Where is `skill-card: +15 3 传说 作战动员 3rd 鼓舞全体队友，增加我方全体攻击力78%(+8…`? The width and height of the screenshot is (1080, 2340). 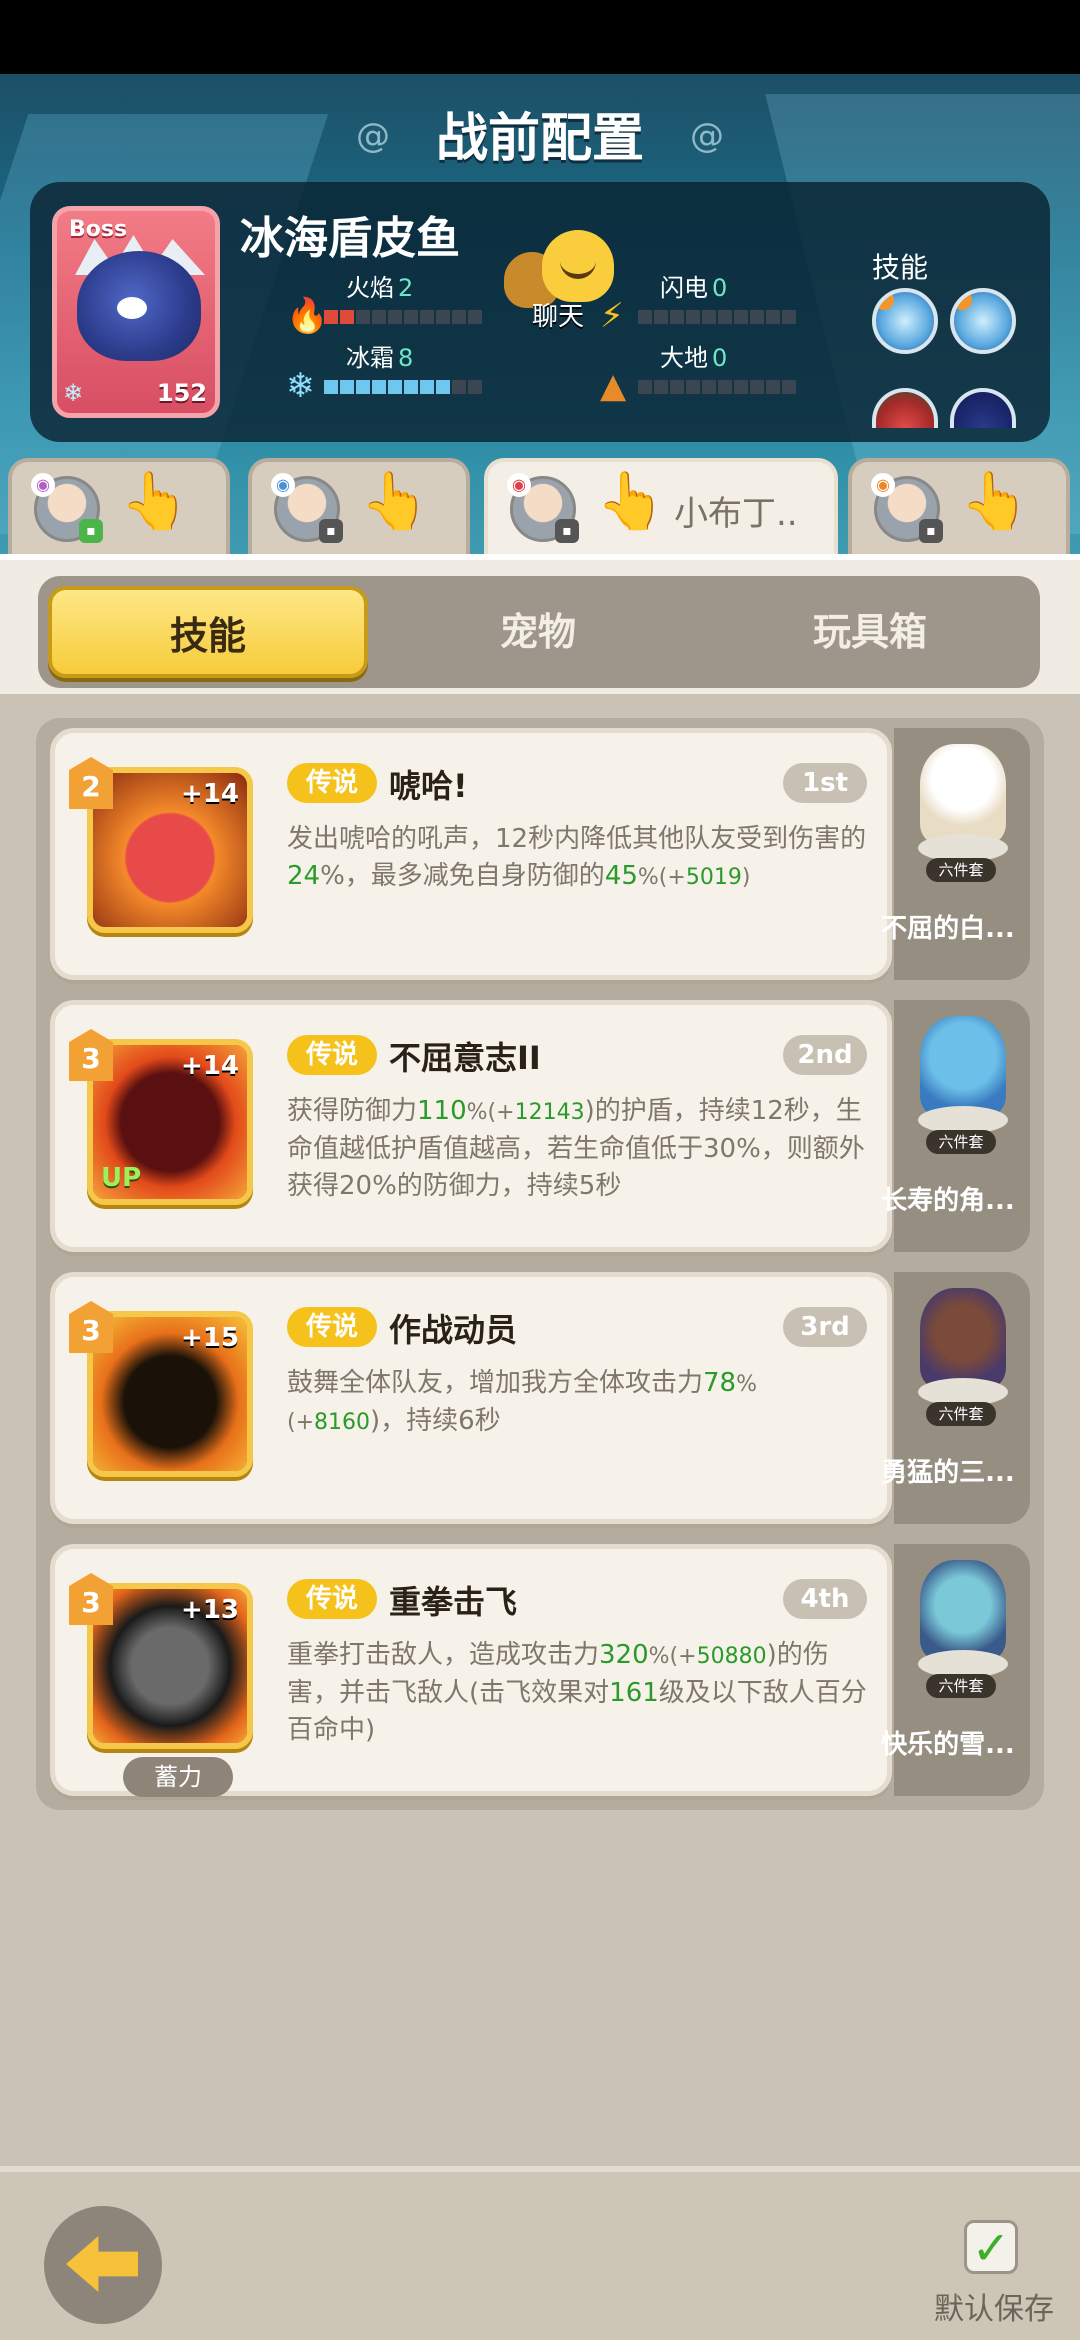
skill-card: +15 3 传说 作战动员 3rd 鼓舞全体队友，增加我方全体攻击力78%(+8… is located at coordinates (471, 1398).